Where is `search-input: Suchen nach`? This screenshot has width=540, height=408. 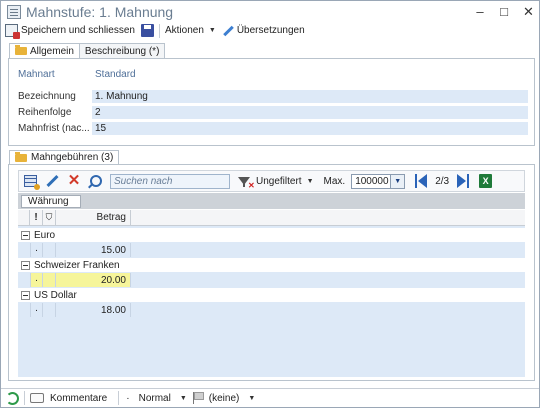
search-input: Suchen nach is located at coordinates (170, 181).